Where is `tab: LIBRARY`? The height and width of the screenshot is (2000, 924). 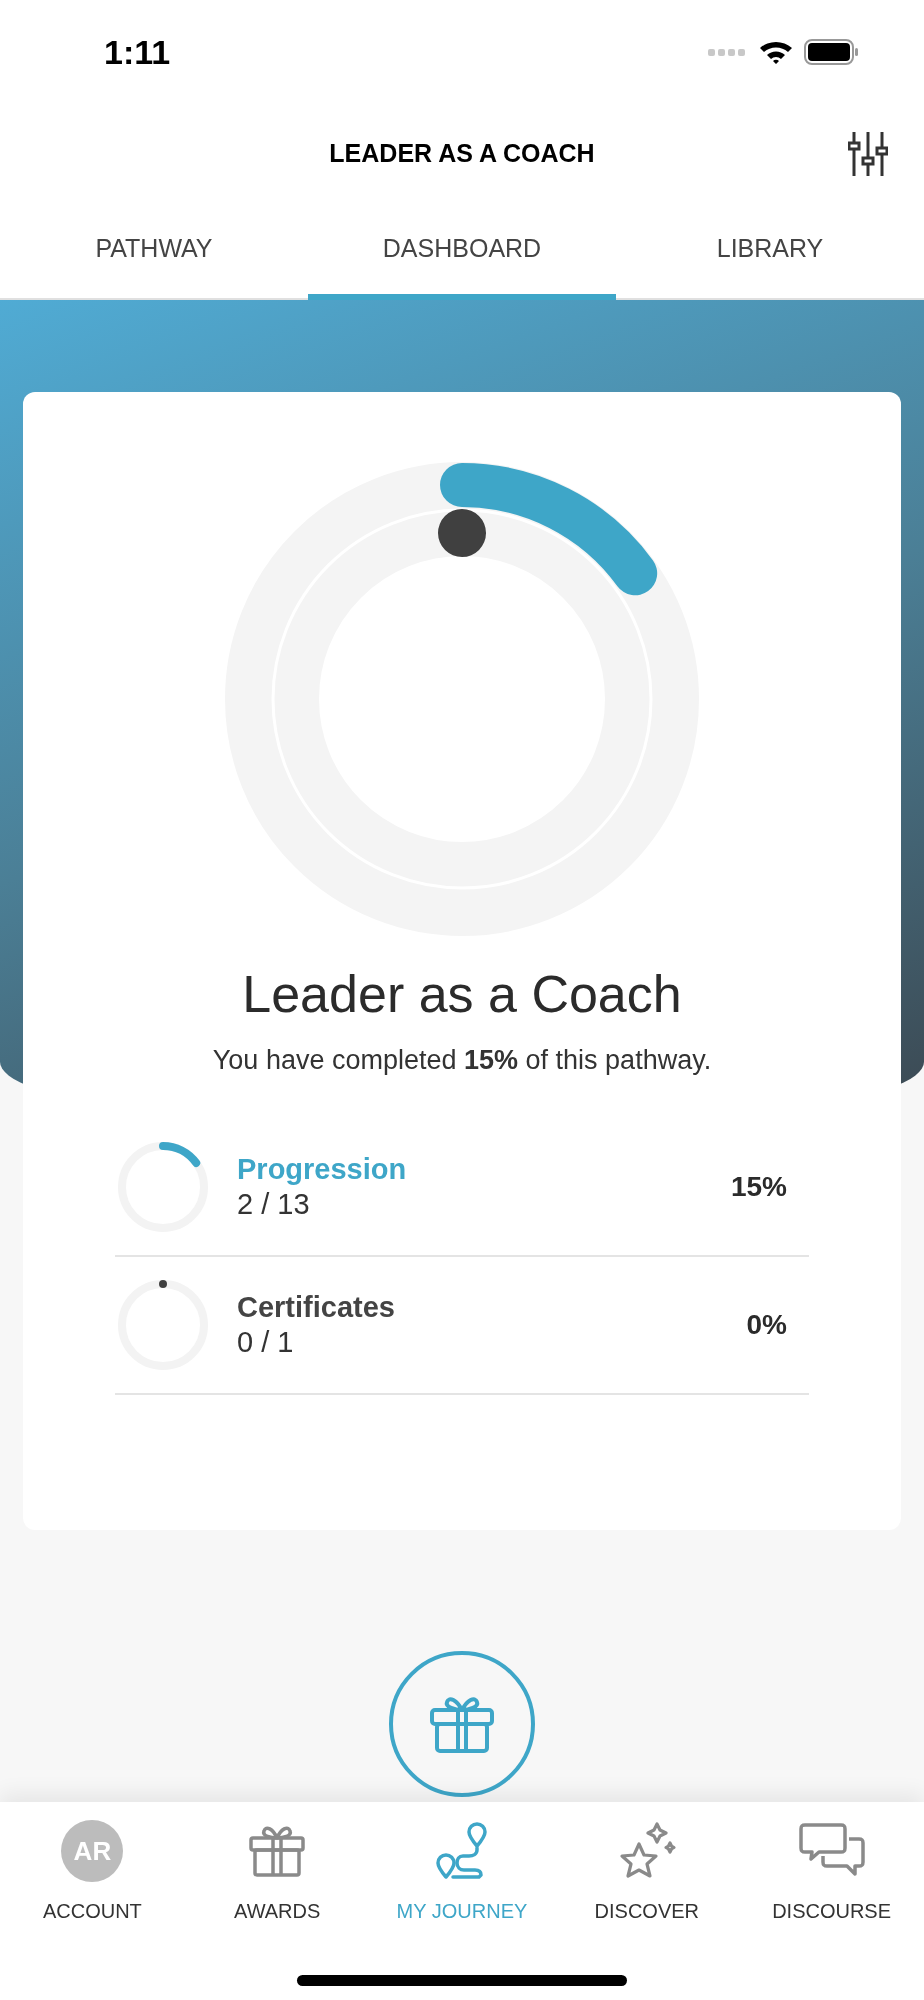
tab: LIBRARY is located at coordinates (770, 251).